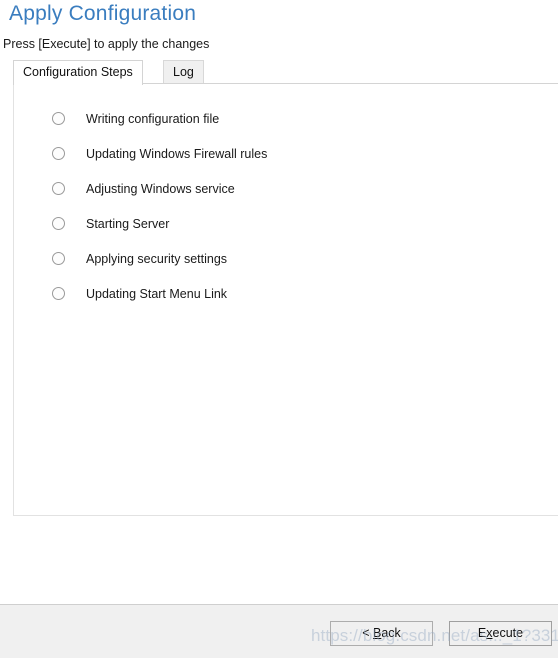 This screenshot has width=558, height=658. What do you see at coordinates (272, 188) in the screenshot?
I see `list-item: Adjusting Windows service` at bounding box center [272, 188].